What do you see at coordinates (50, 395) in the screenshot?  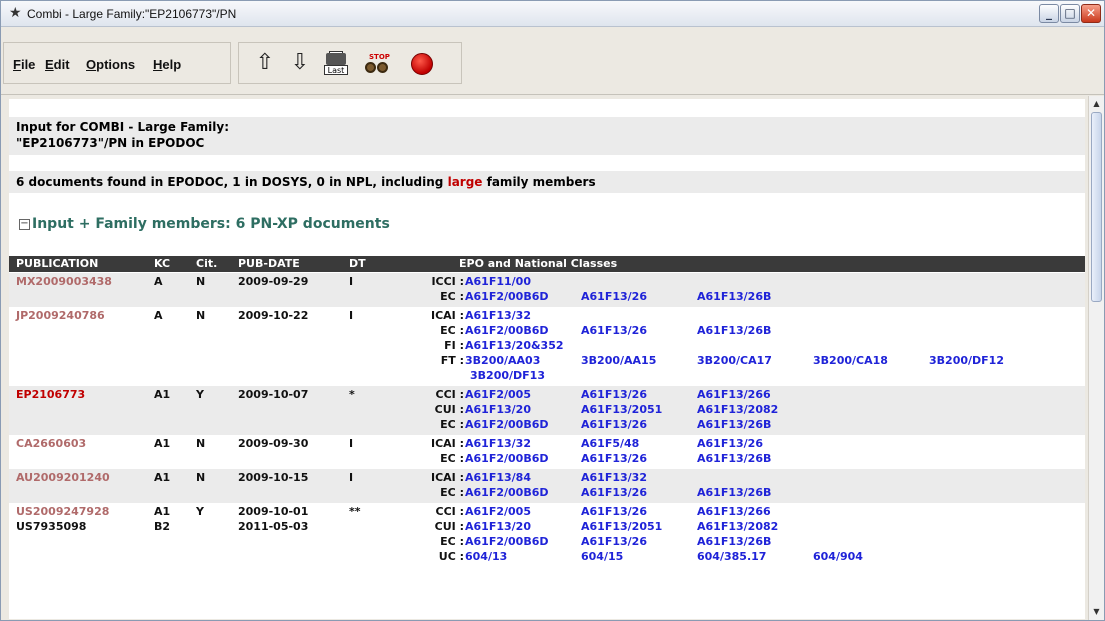 I see `publication-link: EP2106773` at bounding box center [50, 395].